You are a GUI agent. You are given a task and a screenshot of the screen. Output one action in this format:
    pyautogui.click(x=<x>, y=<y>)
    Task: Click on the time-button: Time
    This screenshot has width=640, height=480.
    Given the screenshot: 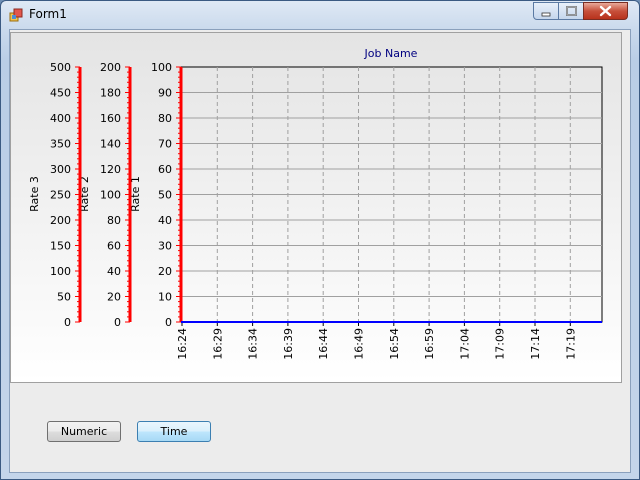 What is the action you would take?
    pyautogui.click(x=174, y=431)
    